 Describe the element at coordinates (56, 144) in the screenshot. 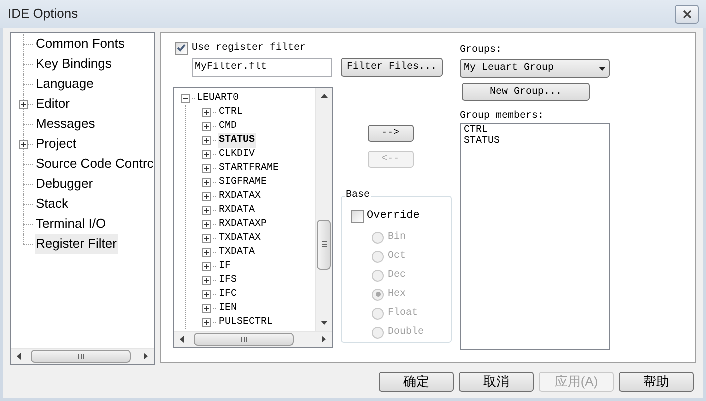

I see `sidebar-item: Project` at that location.